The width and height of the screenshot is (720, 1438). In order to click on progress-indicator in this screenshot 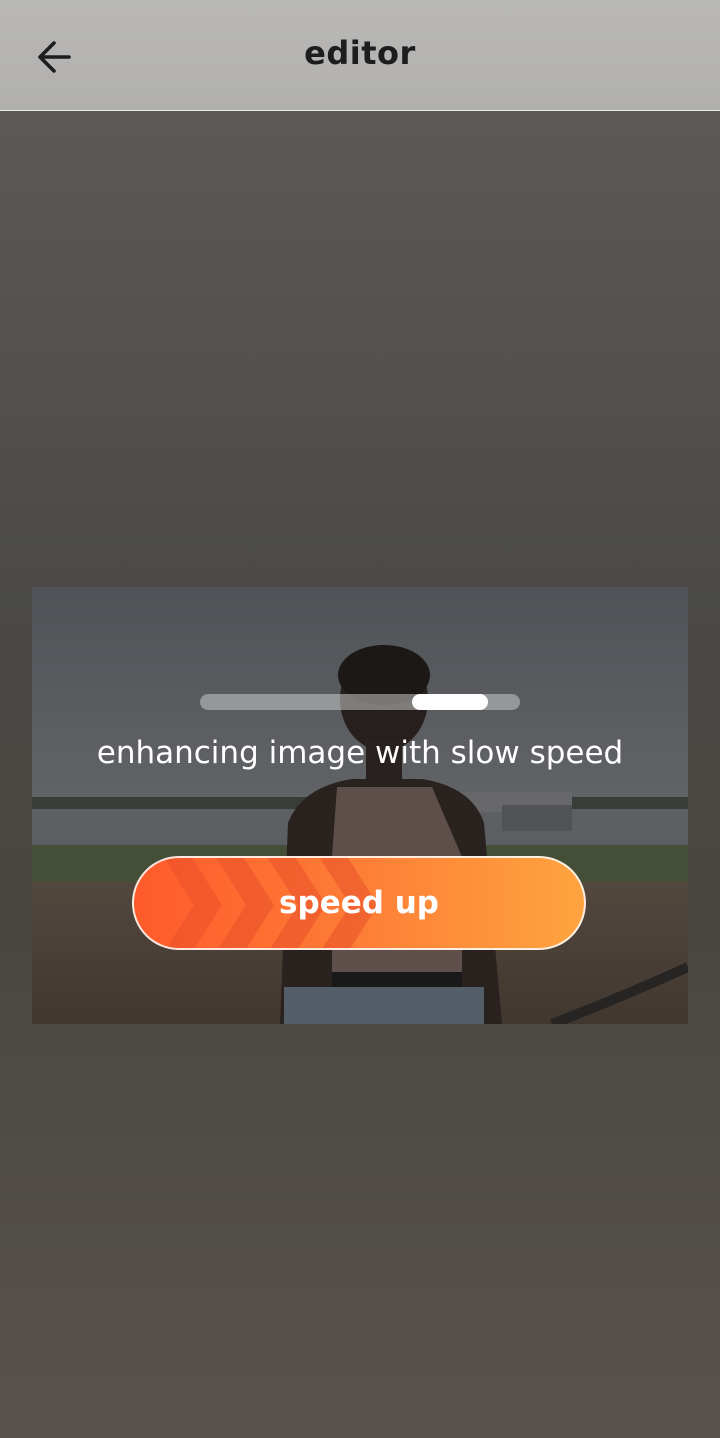, I will do `click(450, 702)`.